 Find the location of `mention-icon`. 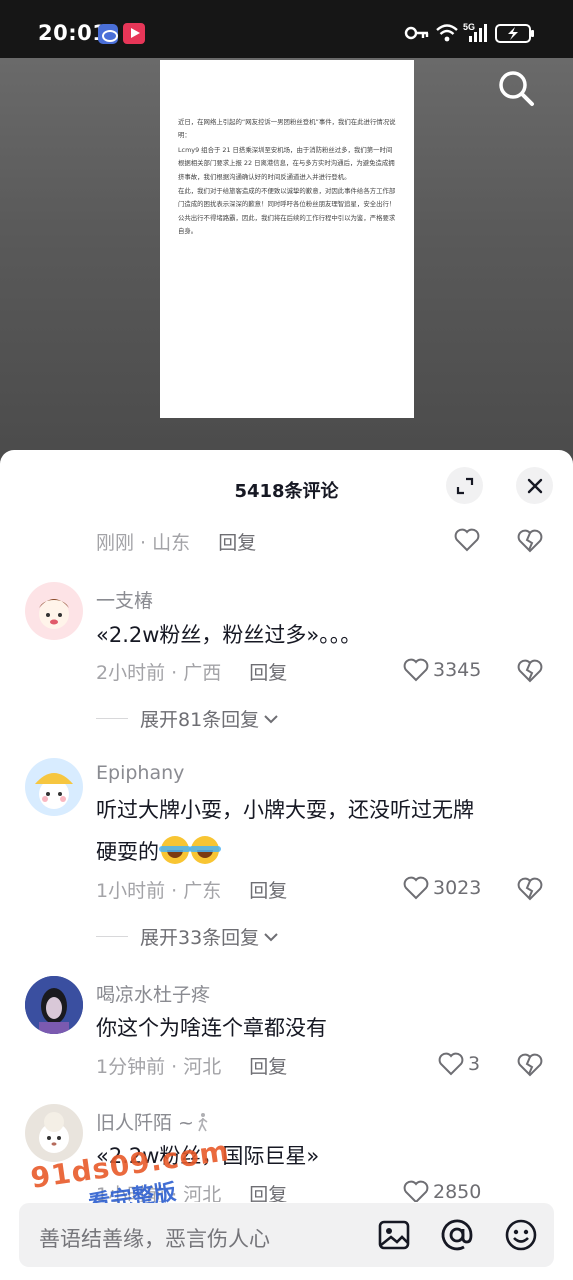

mention-icon is located at coordinates (457, 1235).